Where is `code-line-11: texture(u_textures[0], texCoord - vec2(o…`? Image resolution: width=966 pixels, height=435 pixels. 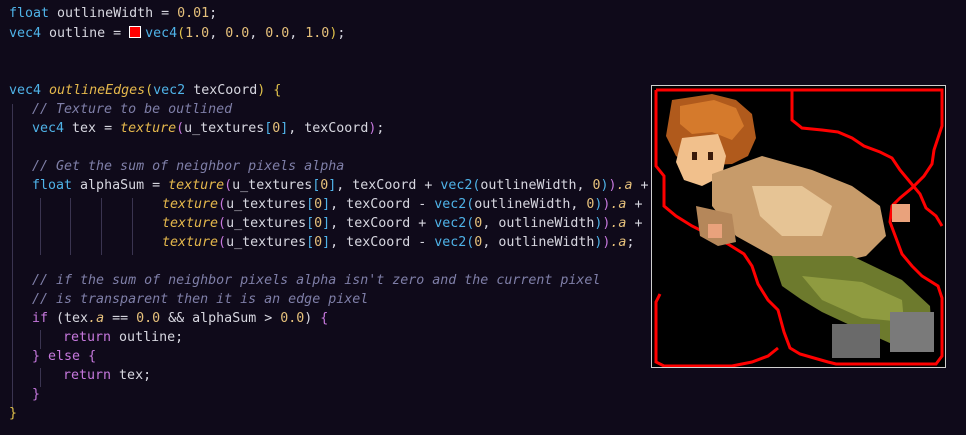 code-line-11: texture(u_textures[0], texCoord - vec2(o… is located at coordinates (402, 204).